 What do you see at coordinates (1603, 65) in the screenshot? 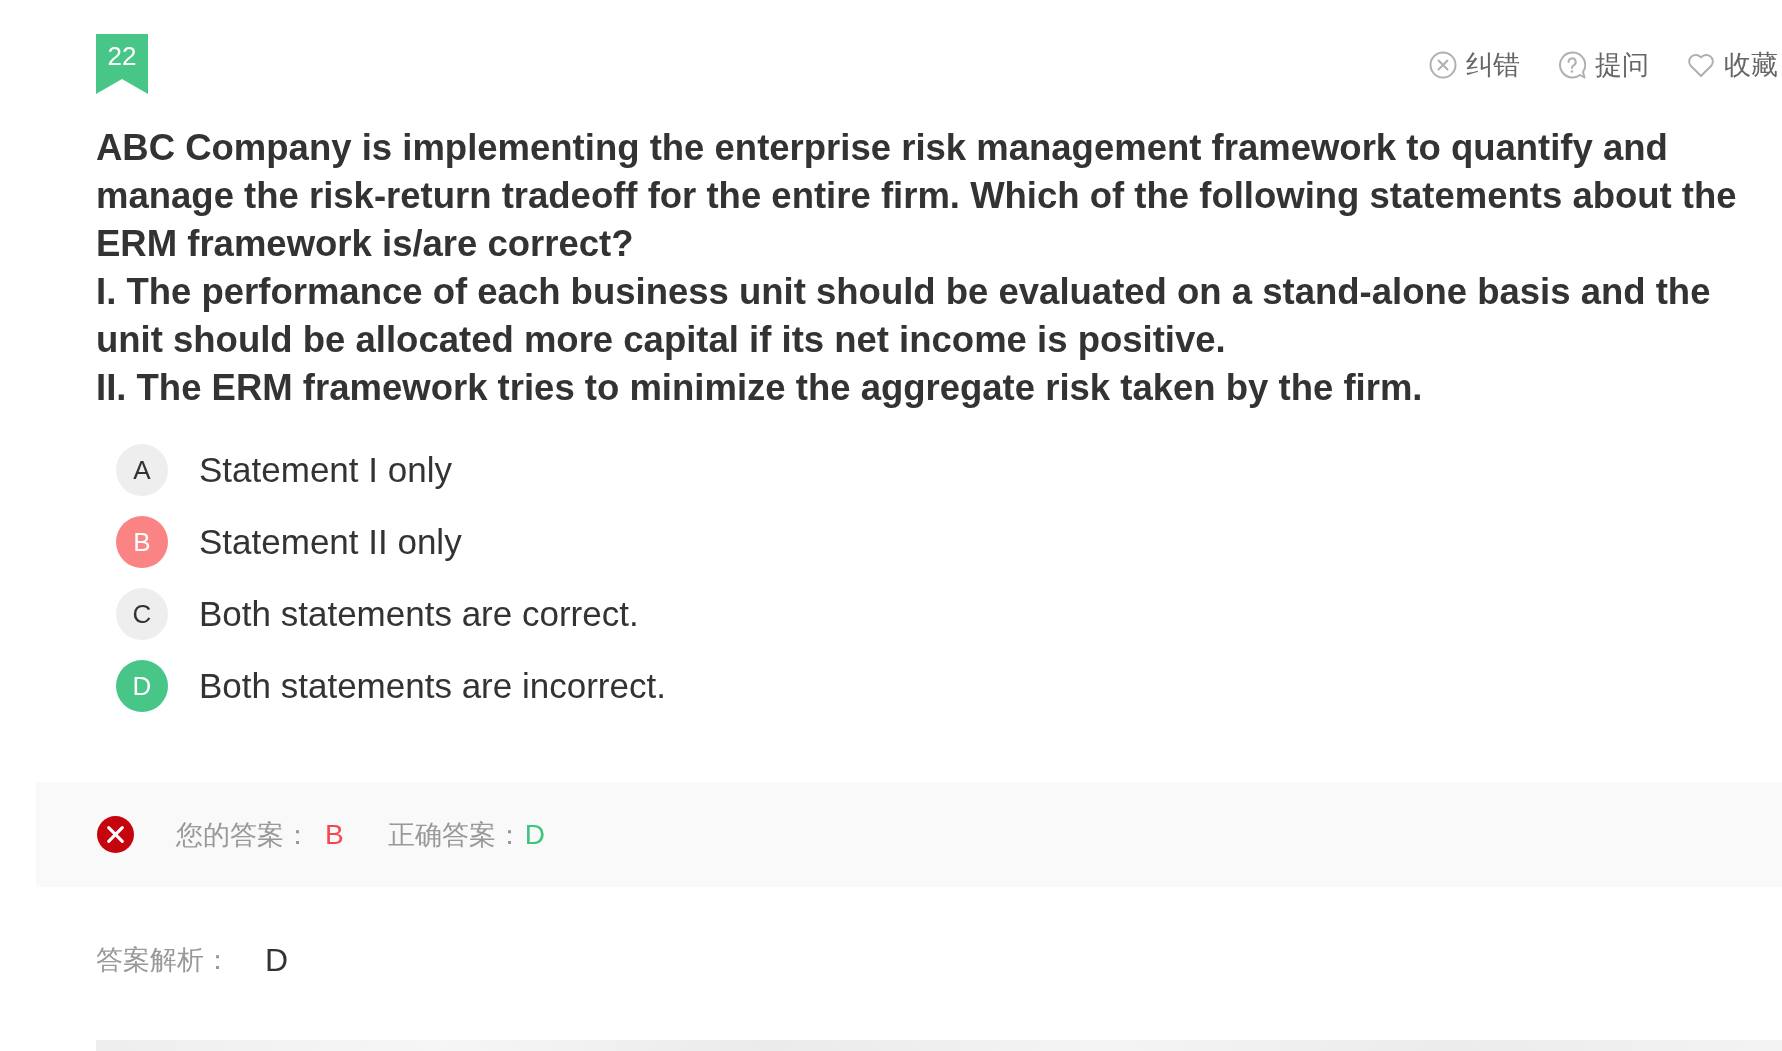
I see `action-button: 提问` at bounding box center [1603, 65].